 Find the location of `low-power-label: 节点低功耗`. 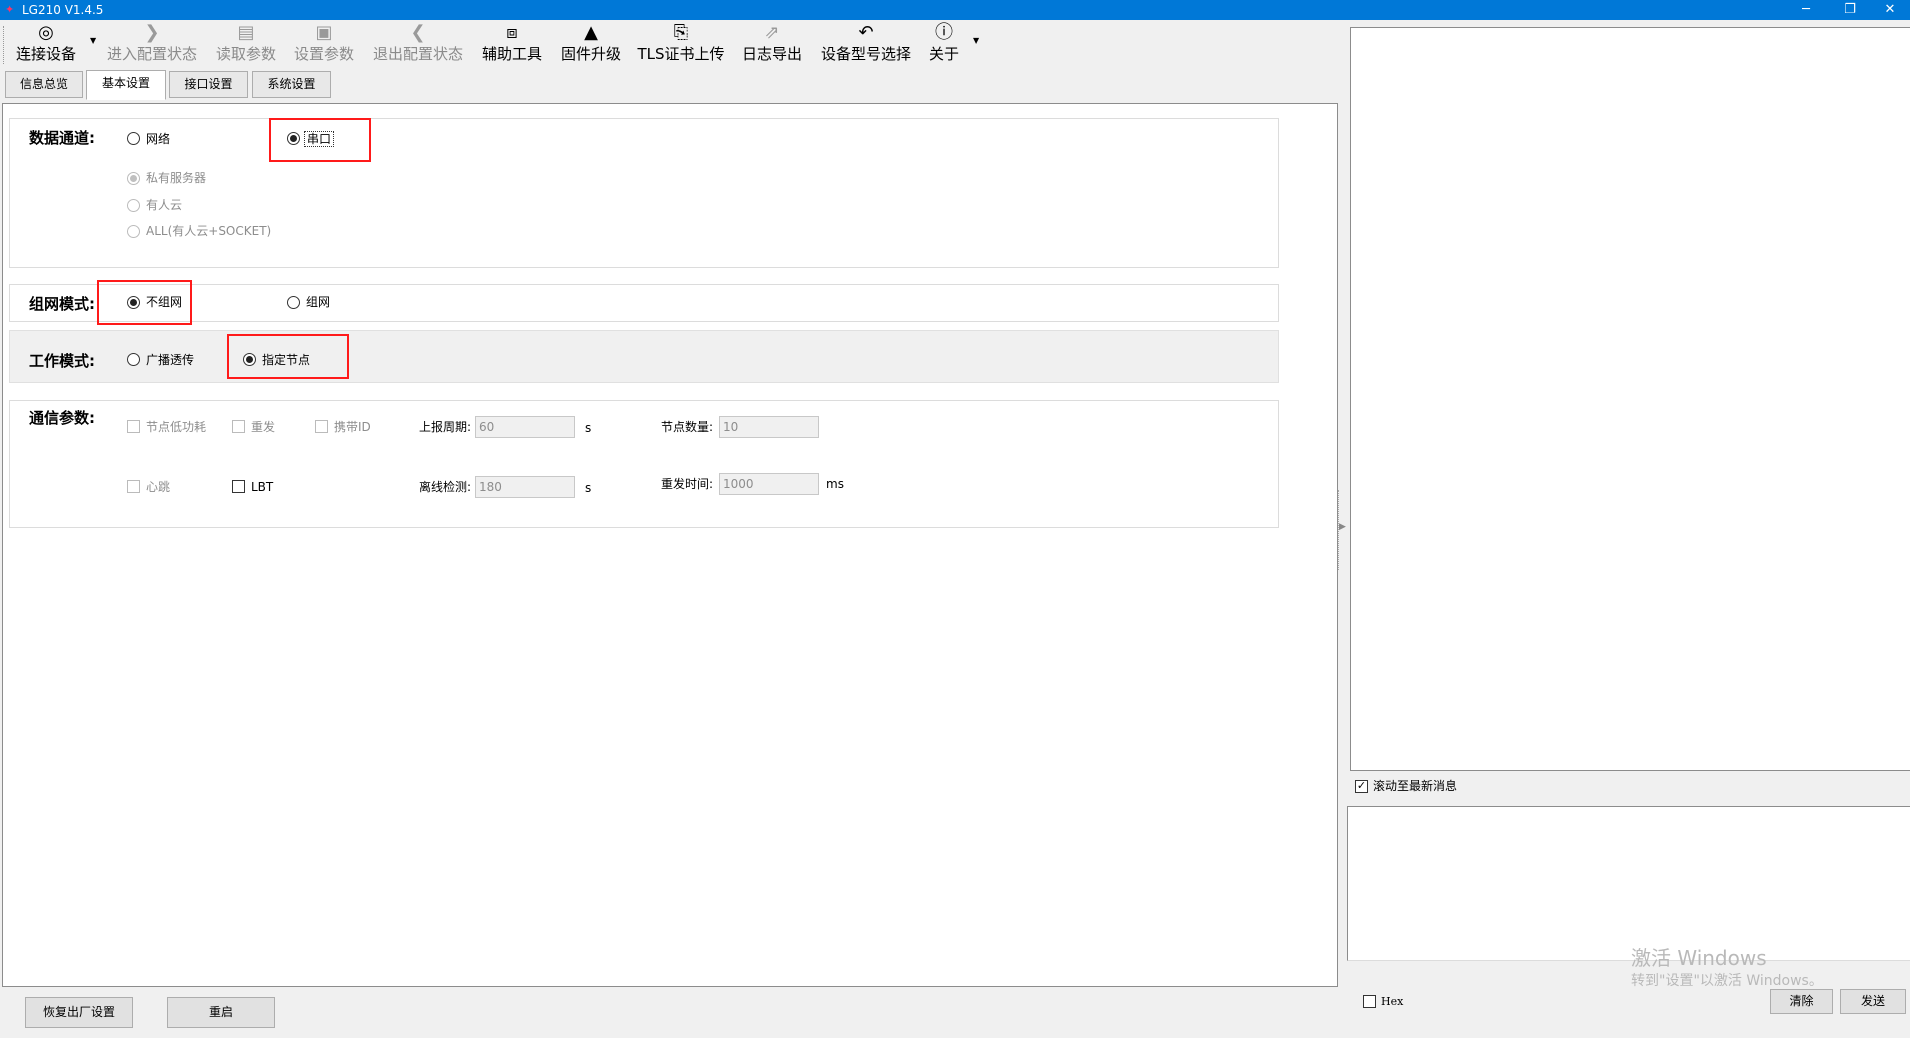

low-power-label: 节点低功耗 is located at coordinates (176, 427).